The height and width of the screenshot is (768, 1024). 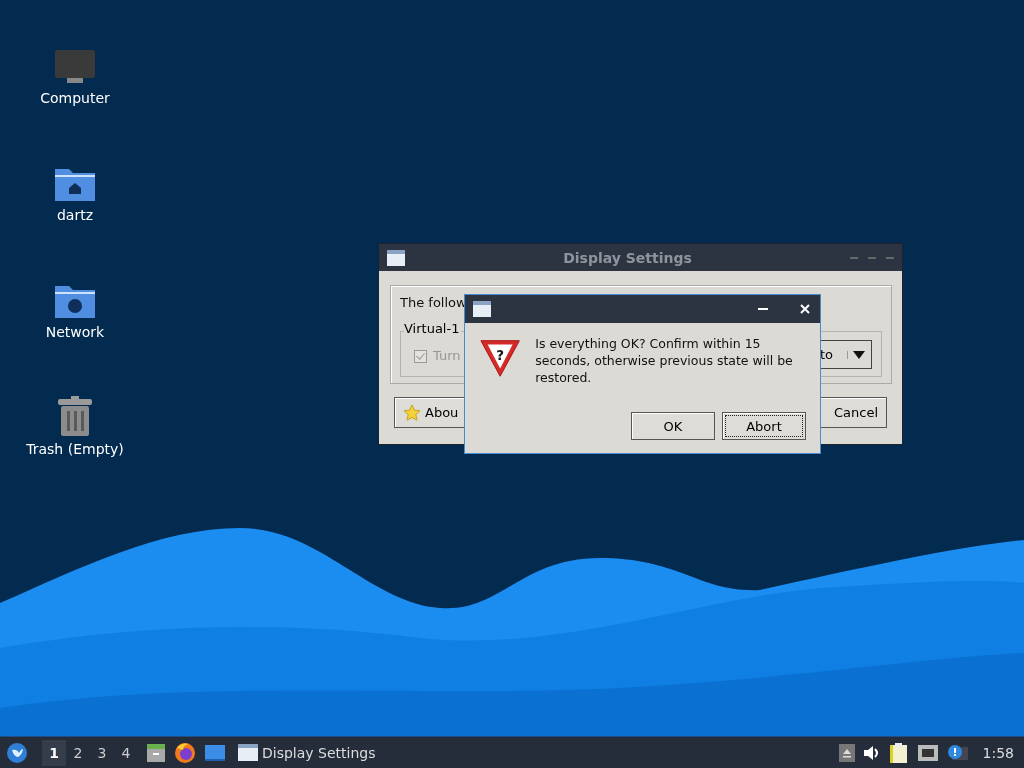 I want to click on workspace-button: 2, so click(x=78, y=752).